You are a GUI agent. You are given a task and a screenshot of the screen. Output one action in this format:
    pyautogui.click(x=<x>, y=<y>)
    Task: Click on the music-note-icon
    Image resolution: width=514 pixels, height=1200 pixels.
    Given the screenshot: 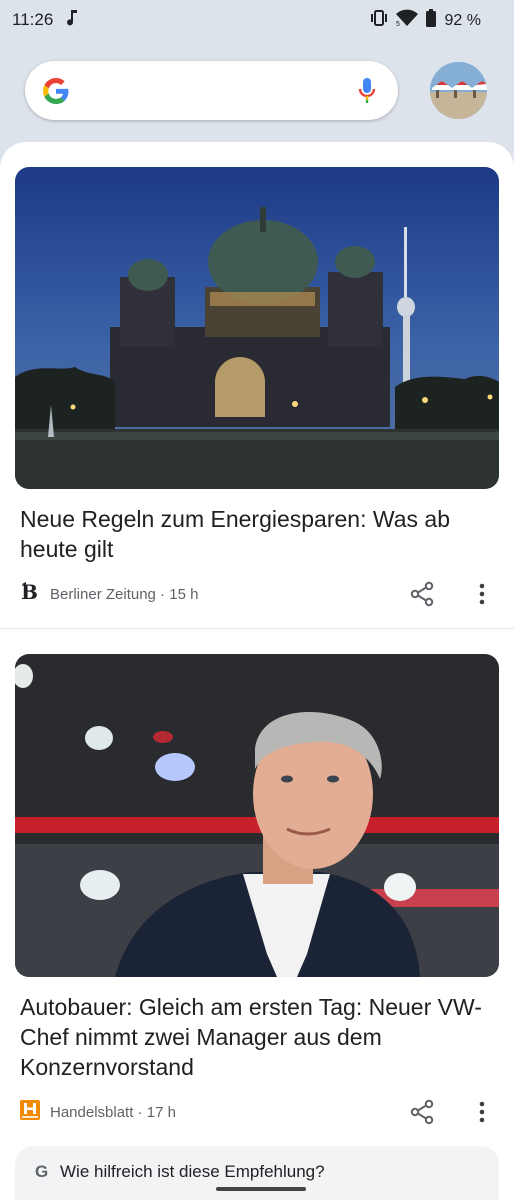 What is the action you would take?
    pyautogui.click(x=72, y=20)
    